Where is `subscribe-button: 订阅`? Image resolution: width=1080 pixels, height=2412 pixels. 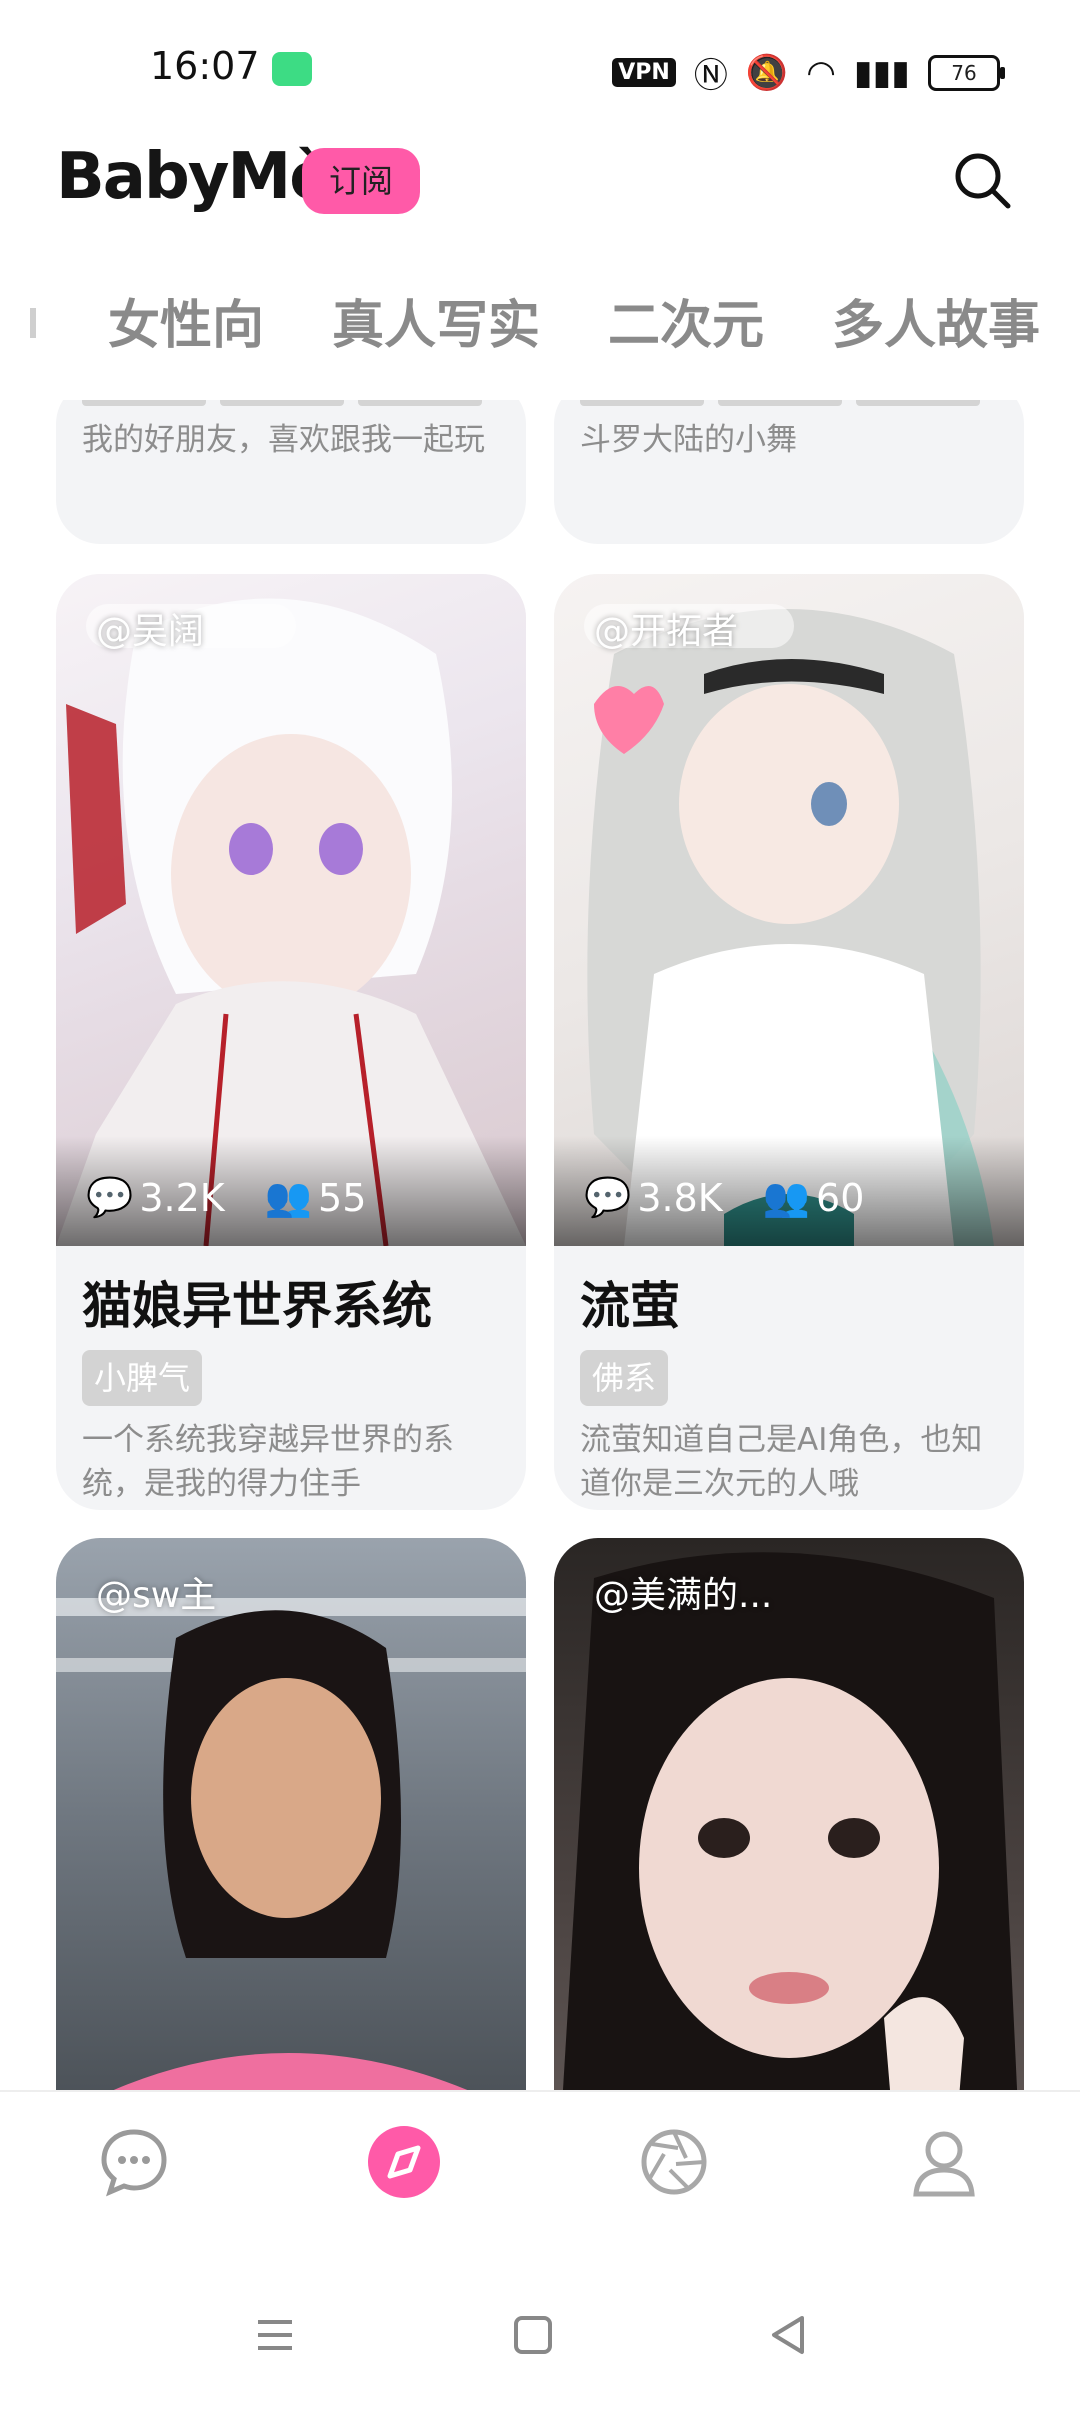 subscribe-button: 订阅 is located at coordinates (361, 181).